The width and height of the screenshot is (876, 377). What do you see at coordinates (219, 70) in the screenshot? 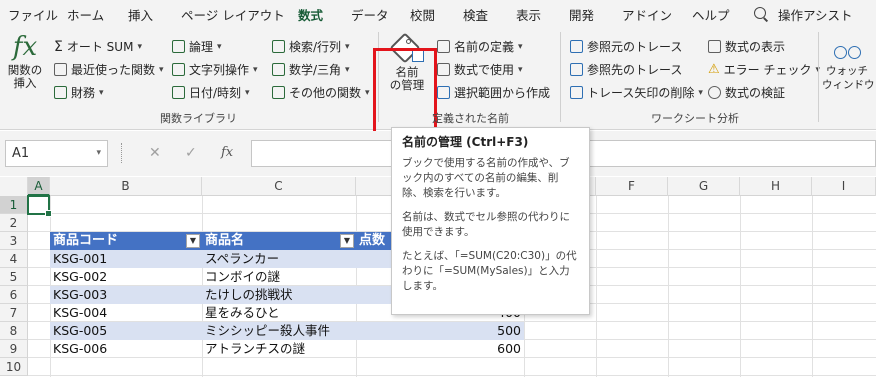
I see `text-functions-label: 文字列操作` at bounding box center [219, 70].